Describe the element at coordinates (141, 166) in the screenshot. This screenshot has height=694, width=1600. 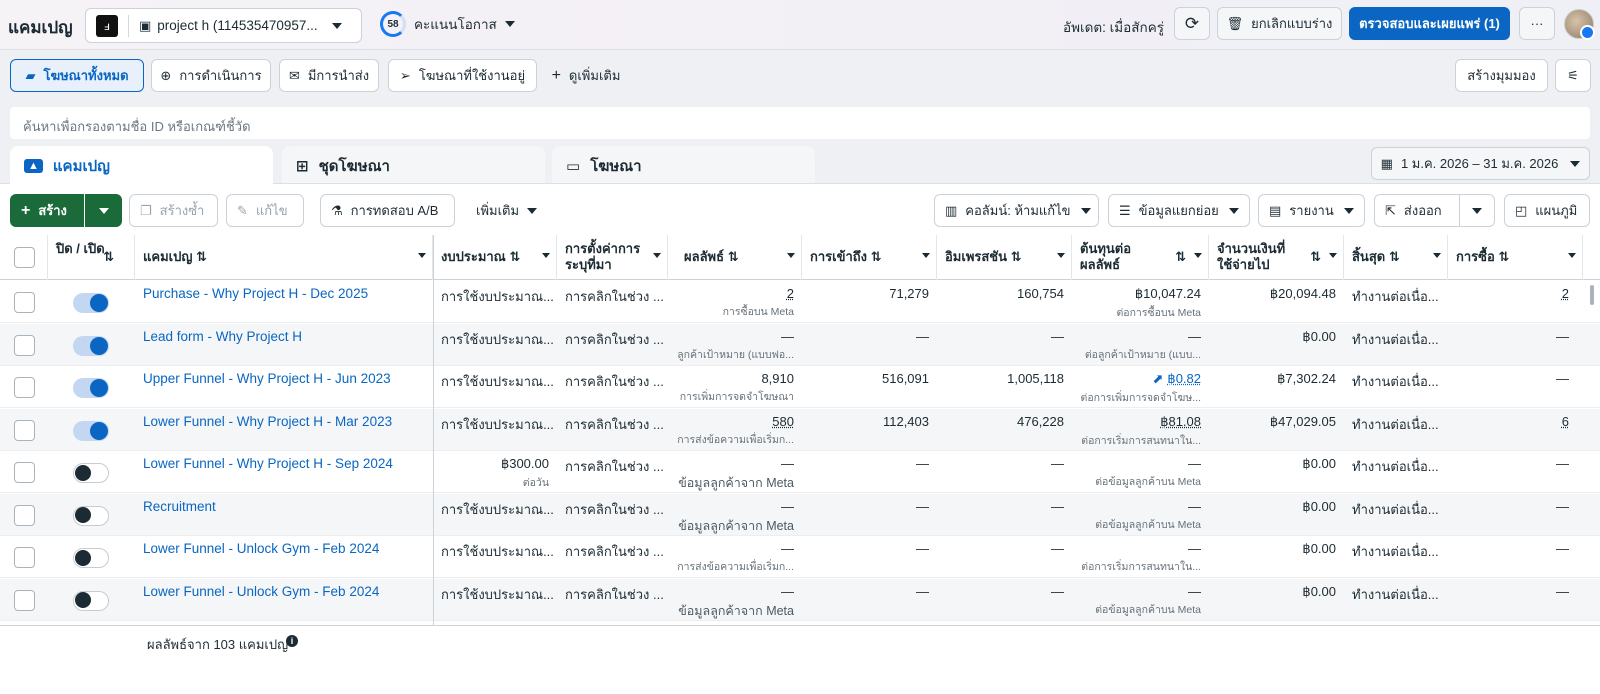
I see `tab-campaigns: ▲ แคมเปญ` at that location.